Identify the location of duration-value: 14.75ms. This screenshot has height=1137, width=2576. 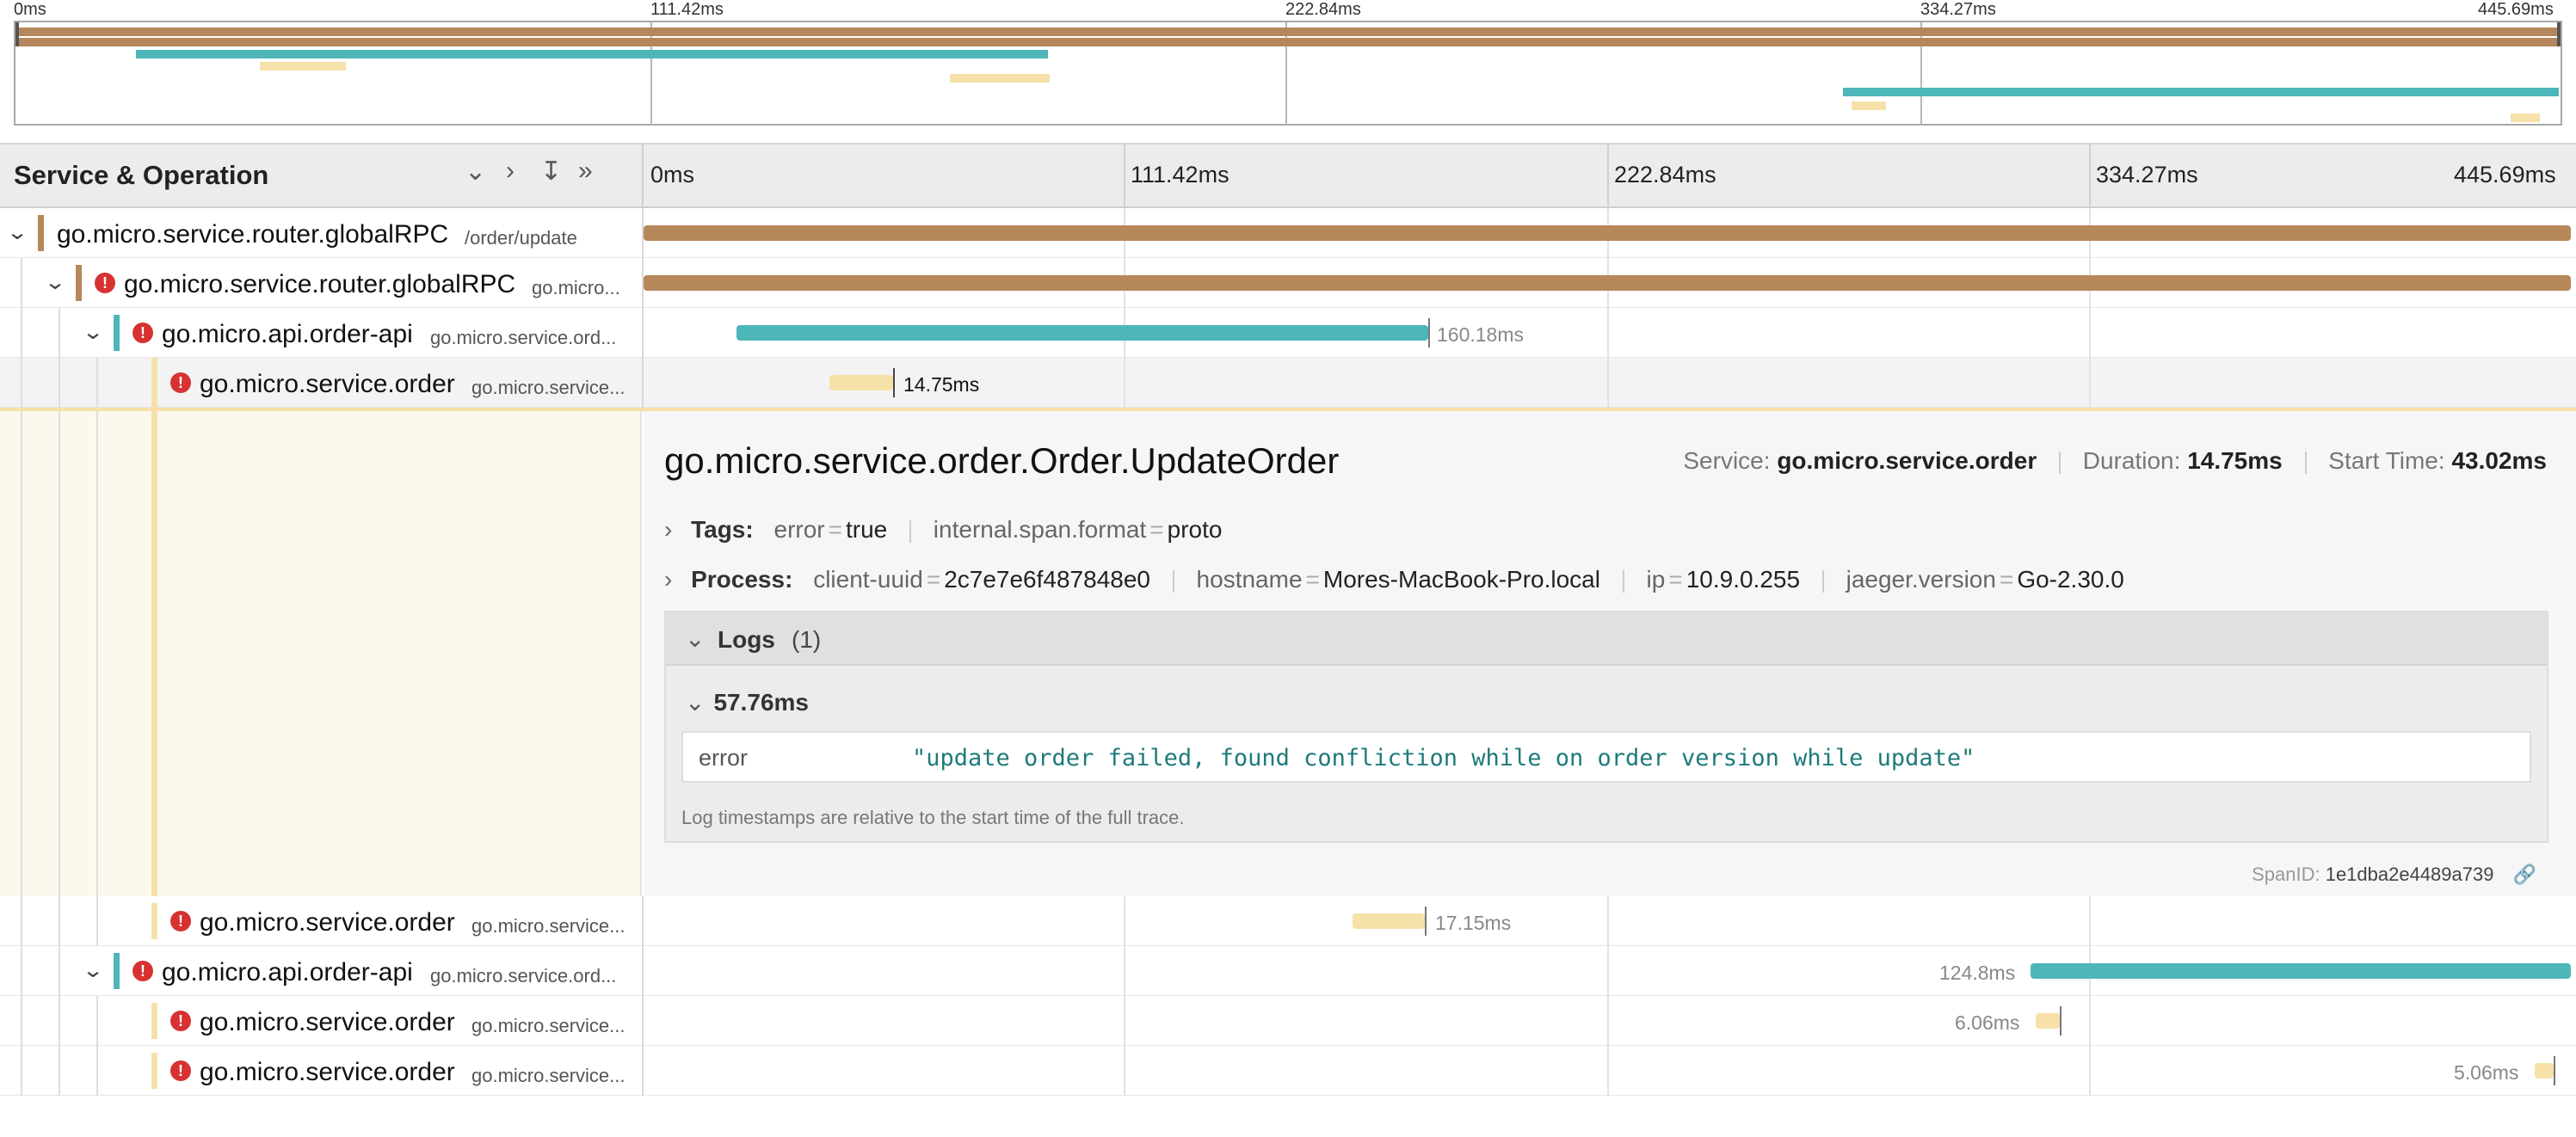
(2235, 460).